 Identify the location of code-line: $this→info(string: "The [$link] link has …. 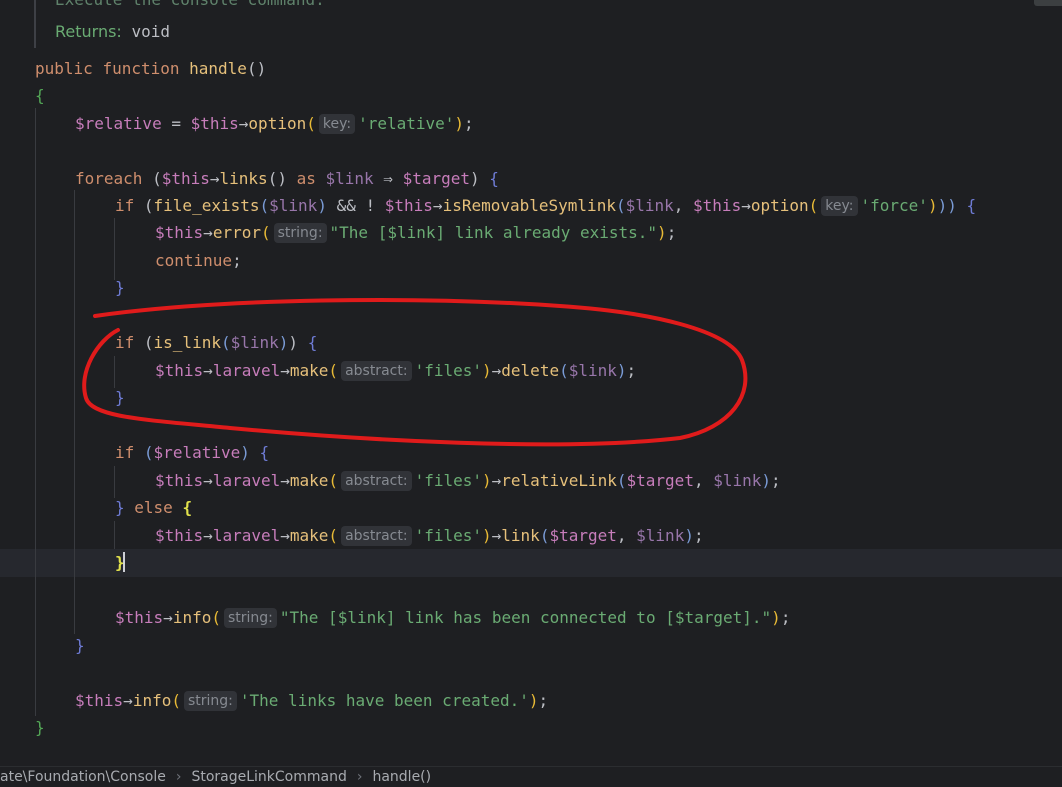
(453, 618).